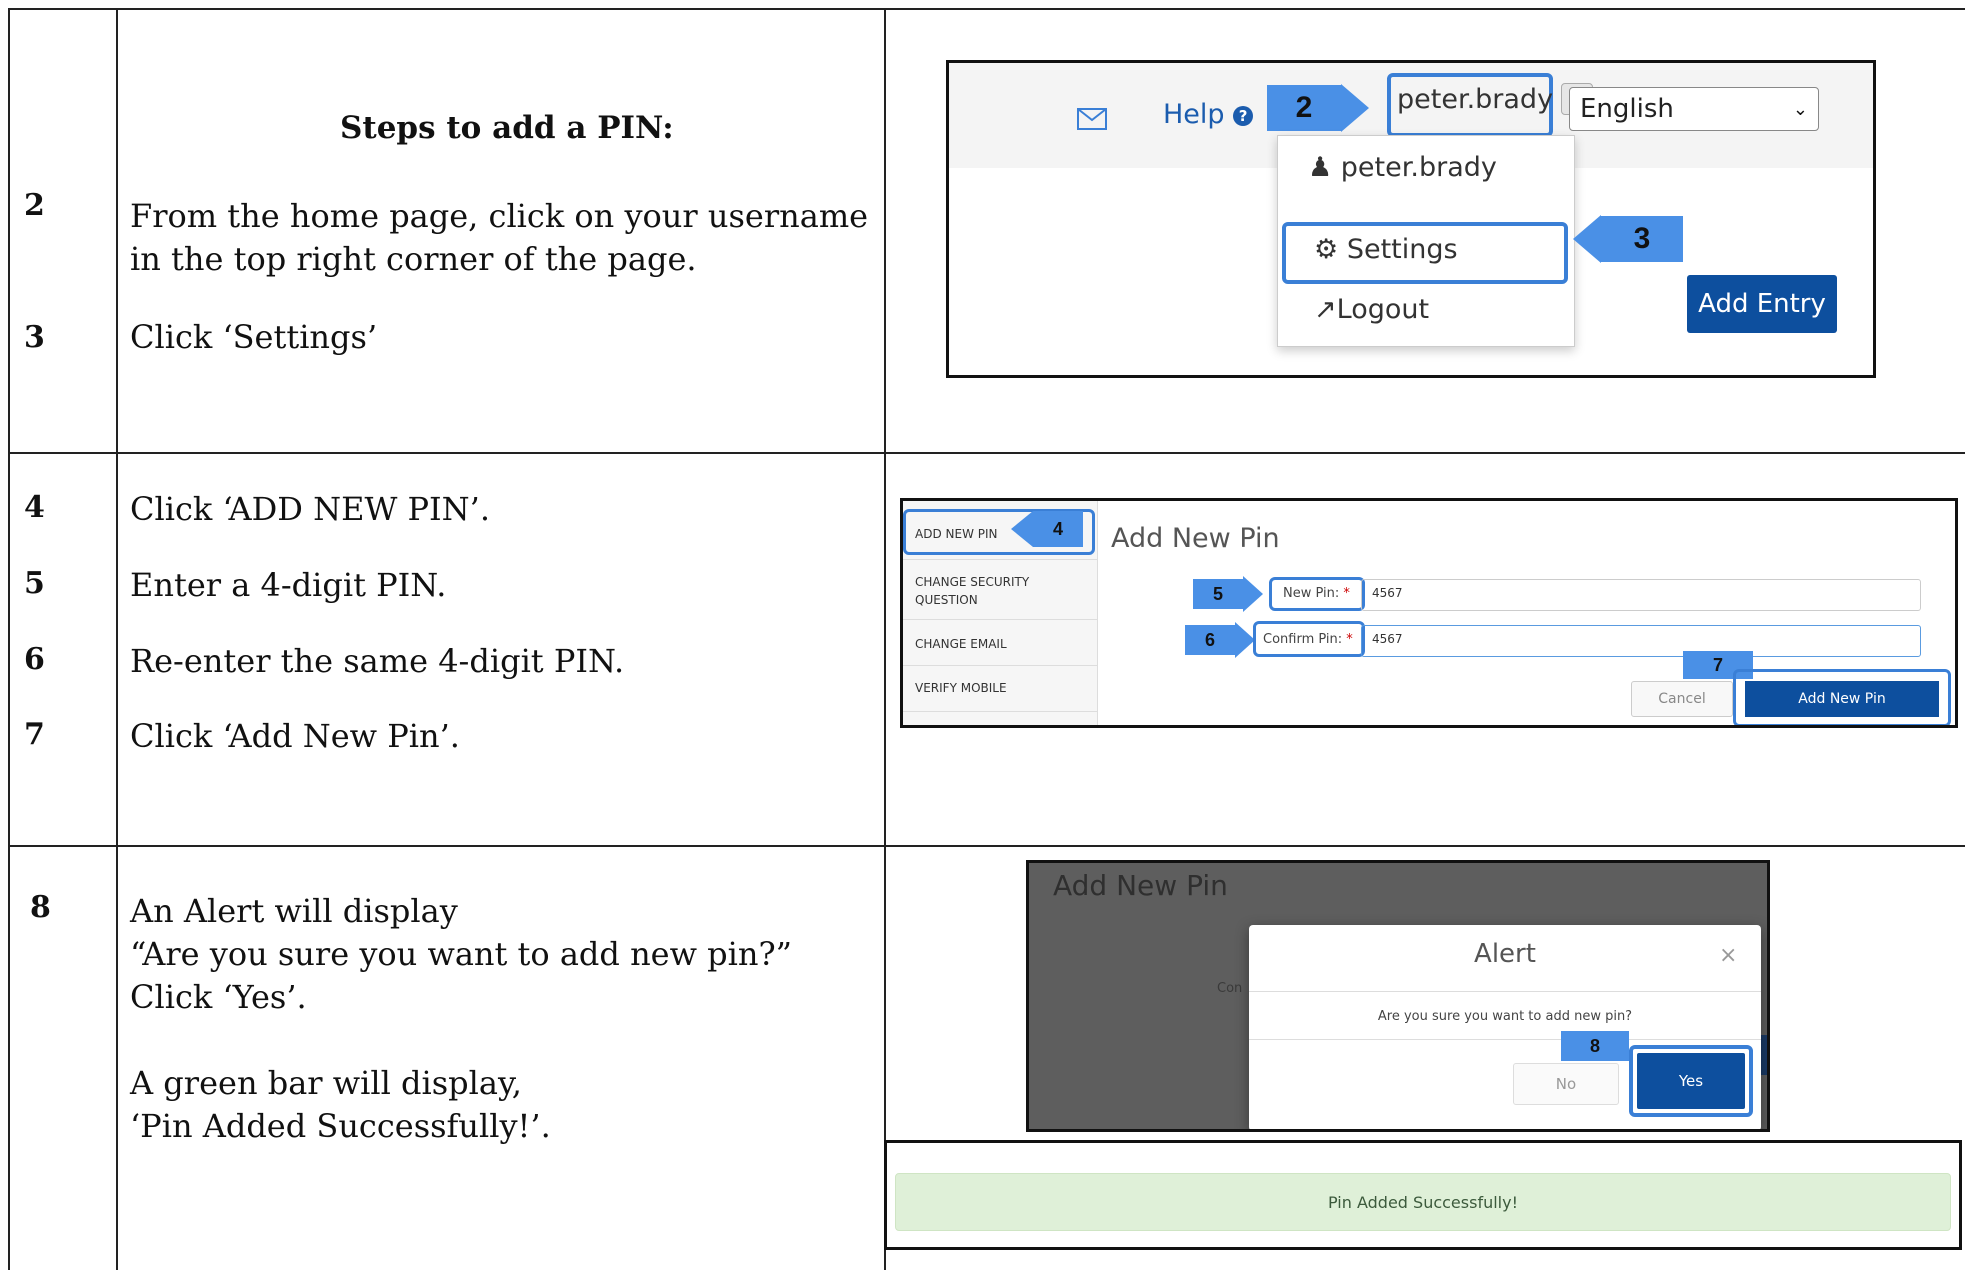 The height and width of the screenshot is (1270, 1965). What do you see at coordinates (1303, 639) in the screenshot?
I see `confirm-pin-label-text: Confirm Pin:` at bounding box center [1303, 639].